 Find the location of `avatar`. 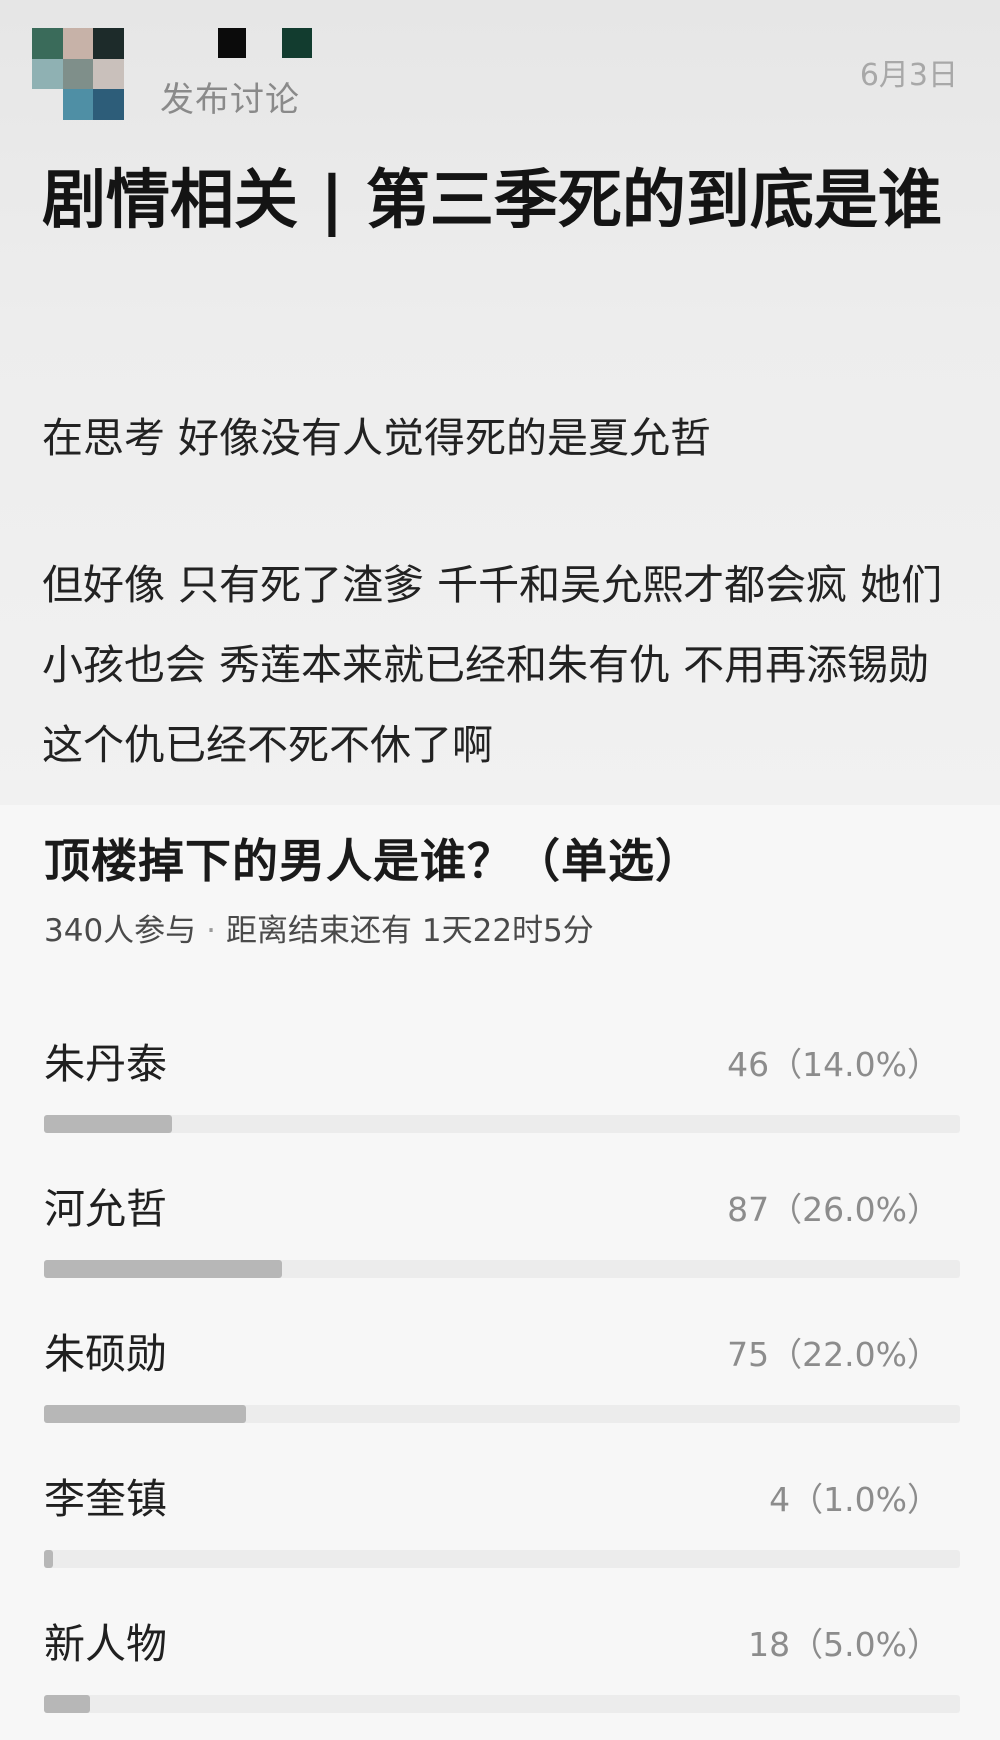

avatar is located at coordinates (78, 74).